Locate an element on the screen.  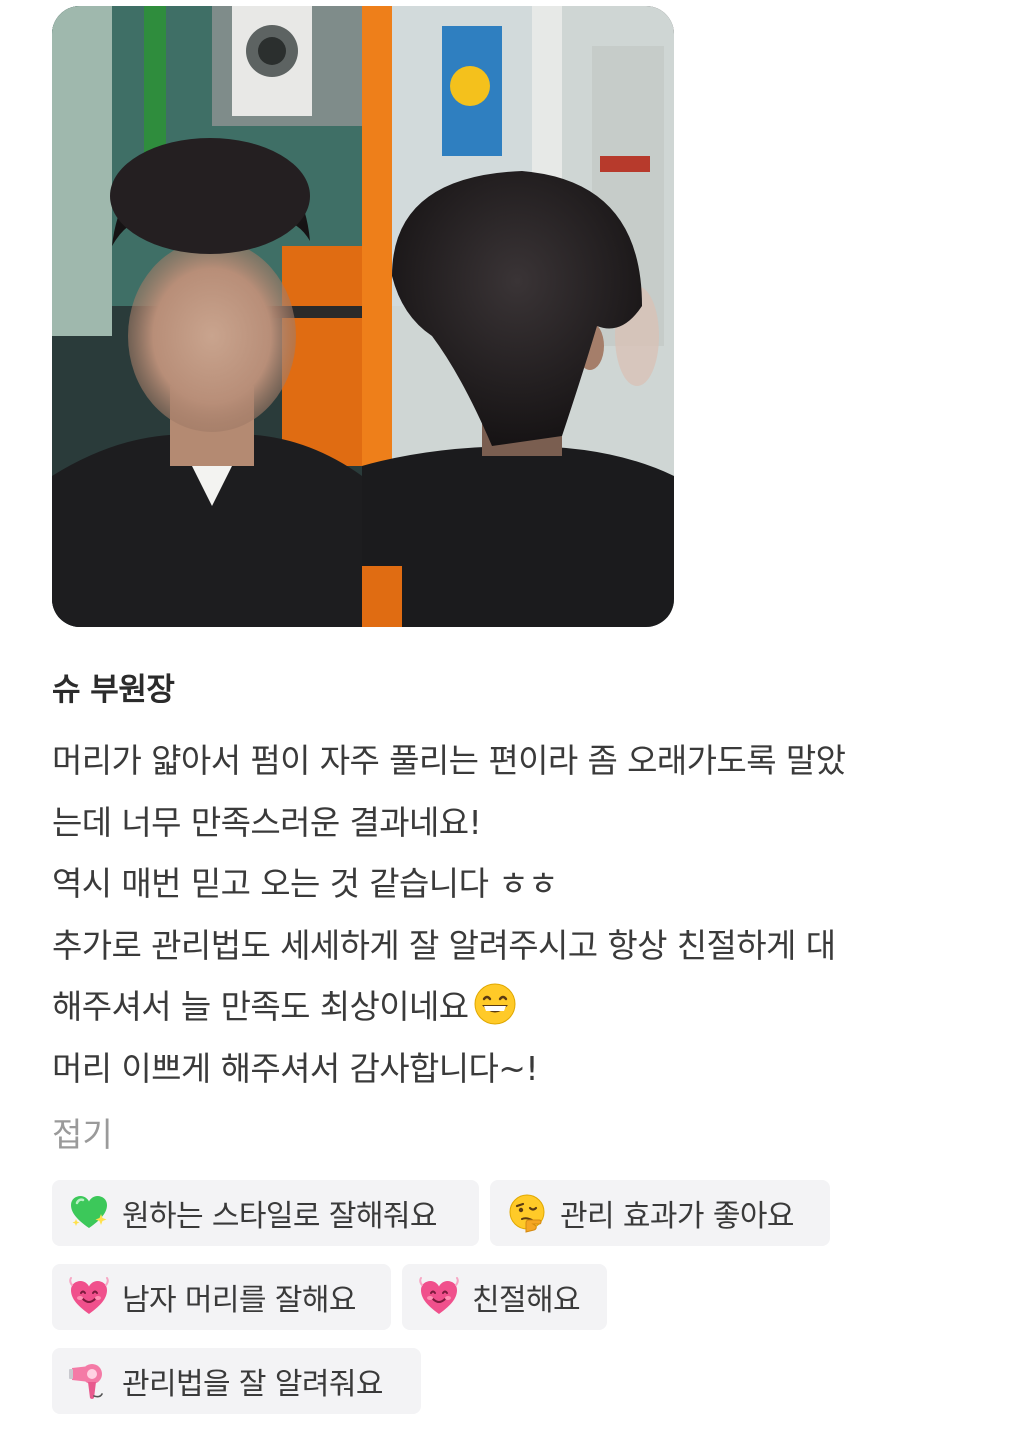
reviewer-name: 슈 부원장 is located at coordinates (113, 690).